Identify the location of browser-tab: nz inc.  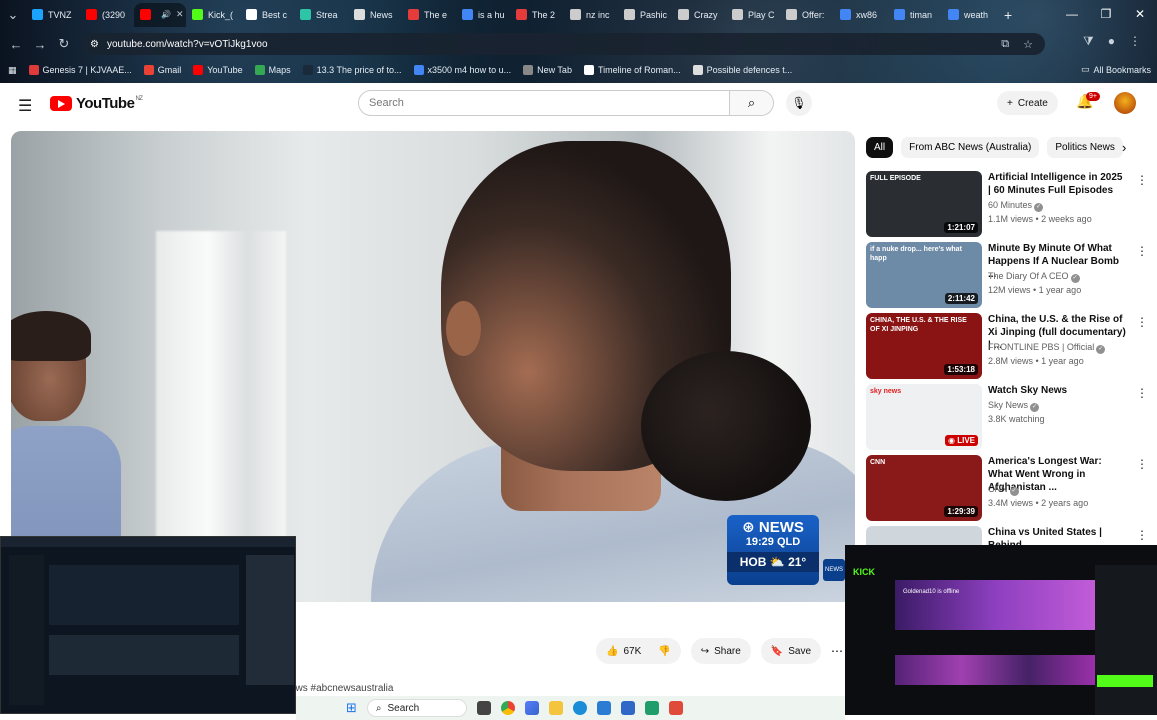
(591, 15).